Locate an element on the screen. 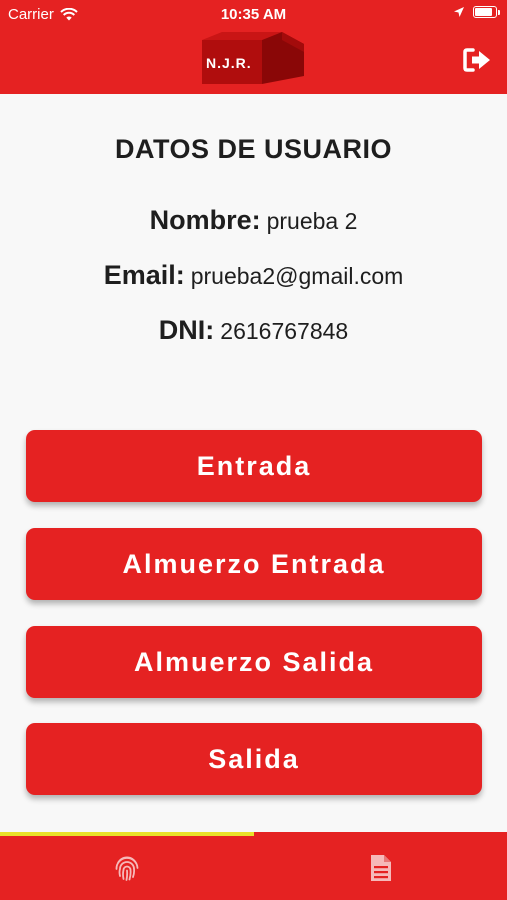 This screenshot has width=507, height=900. tab-fingerprint is located at coordinates (126, 868).